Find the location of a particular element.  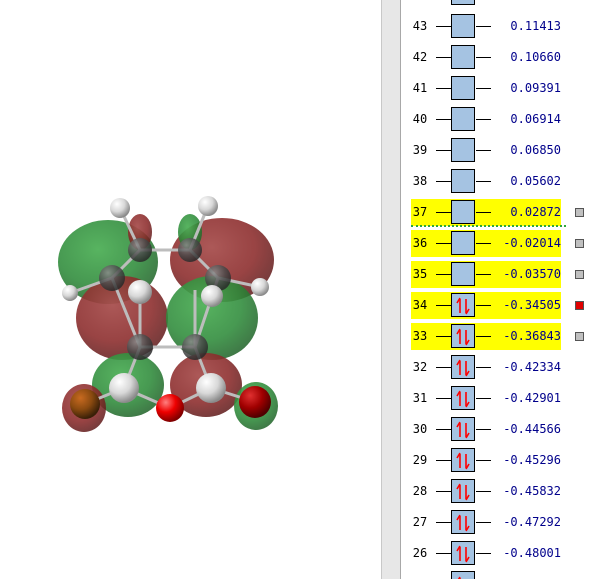

orbital-number: 41 is located at coordinates (420, 88).